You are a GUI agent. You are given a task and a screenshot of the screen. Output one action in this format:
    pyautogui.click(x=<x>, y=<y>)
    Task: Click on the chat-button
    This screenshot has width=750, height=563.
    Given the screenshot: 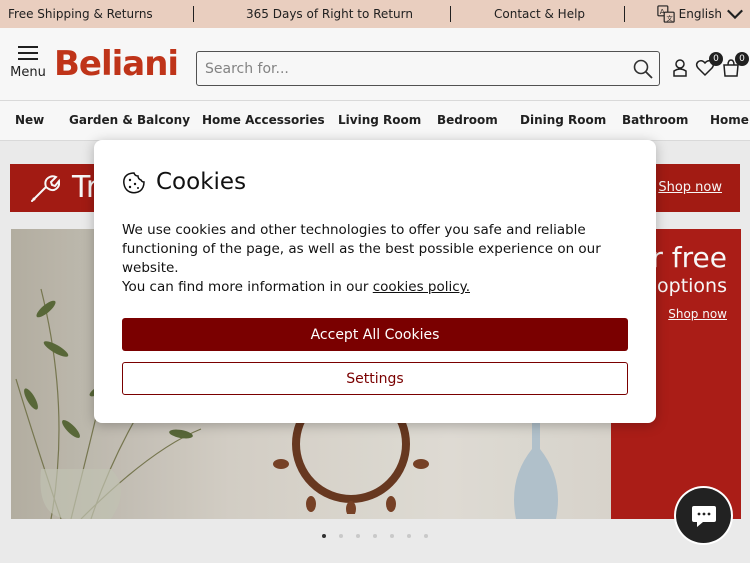 What is the action you would take?
    pyautogui.click(x=703, y=515)
    